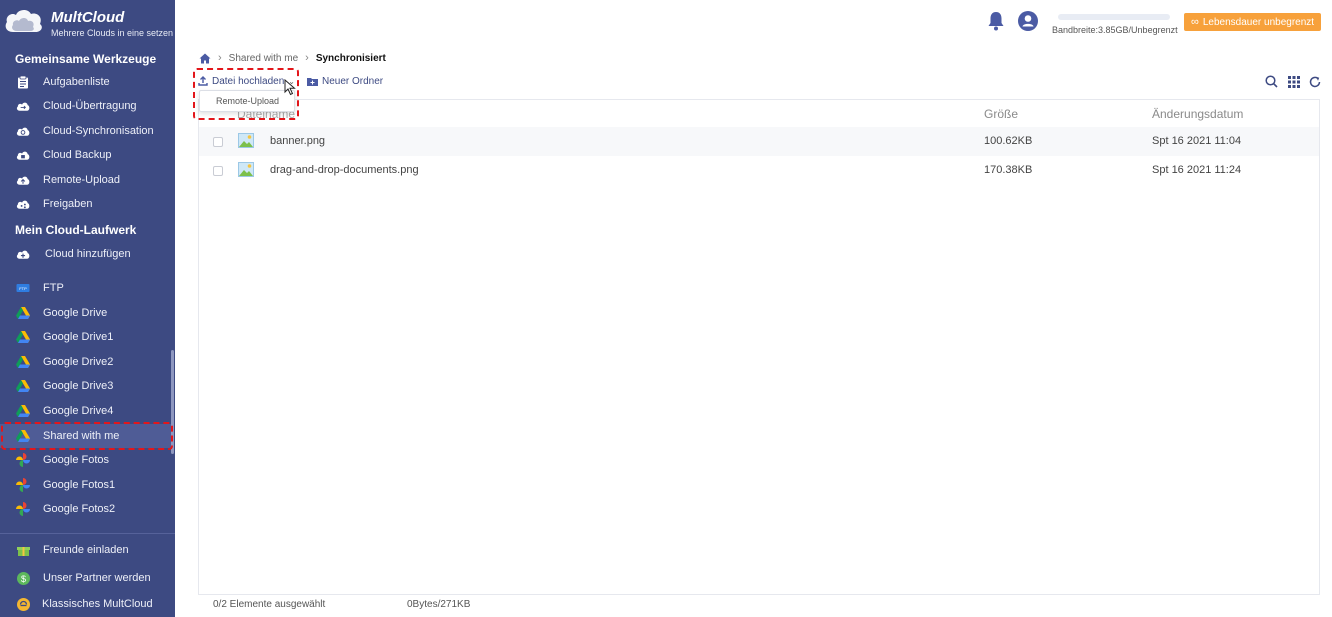 The image size is (1332, 617). I want to click on new-folder-button: Neuer Ordner, so click(345, 81).